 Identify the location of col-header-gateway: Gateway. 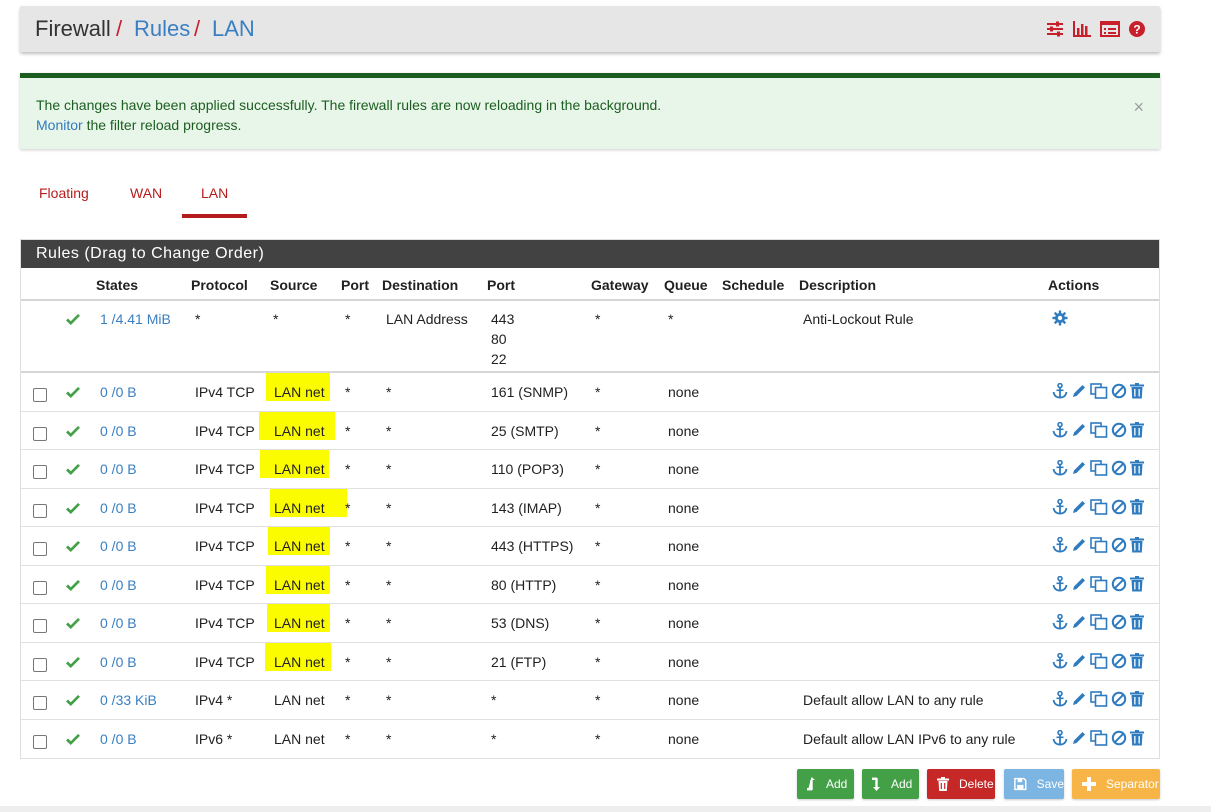
(620, 285).